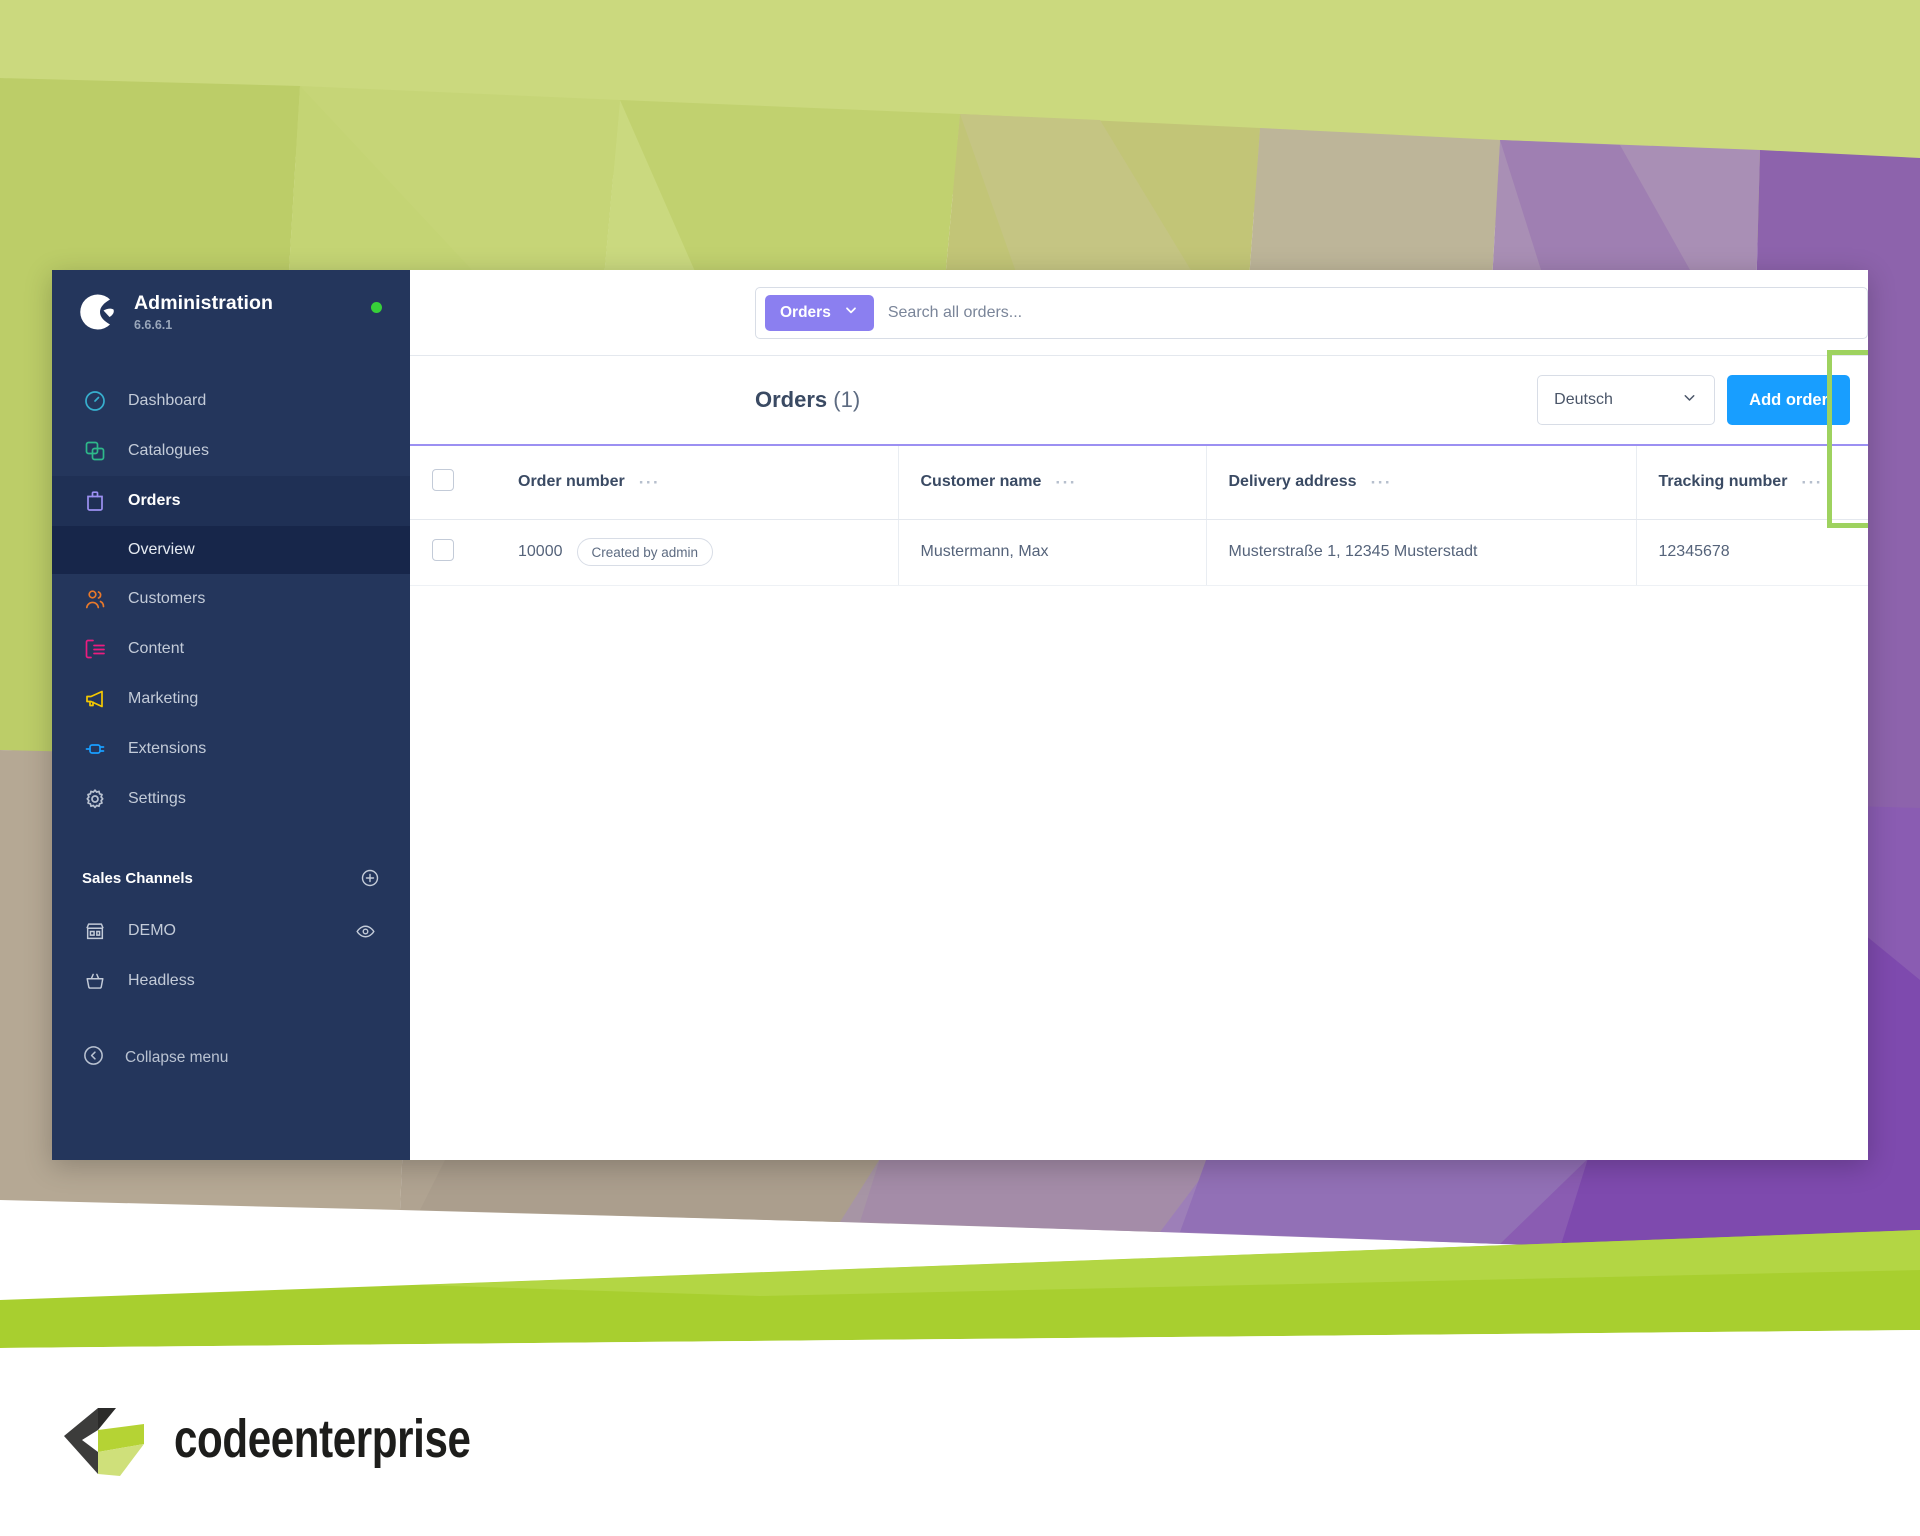  Describe the element at coordinates (231, 550) in the screenshot. I see `sidebar-item-overview: Overview` at that location.